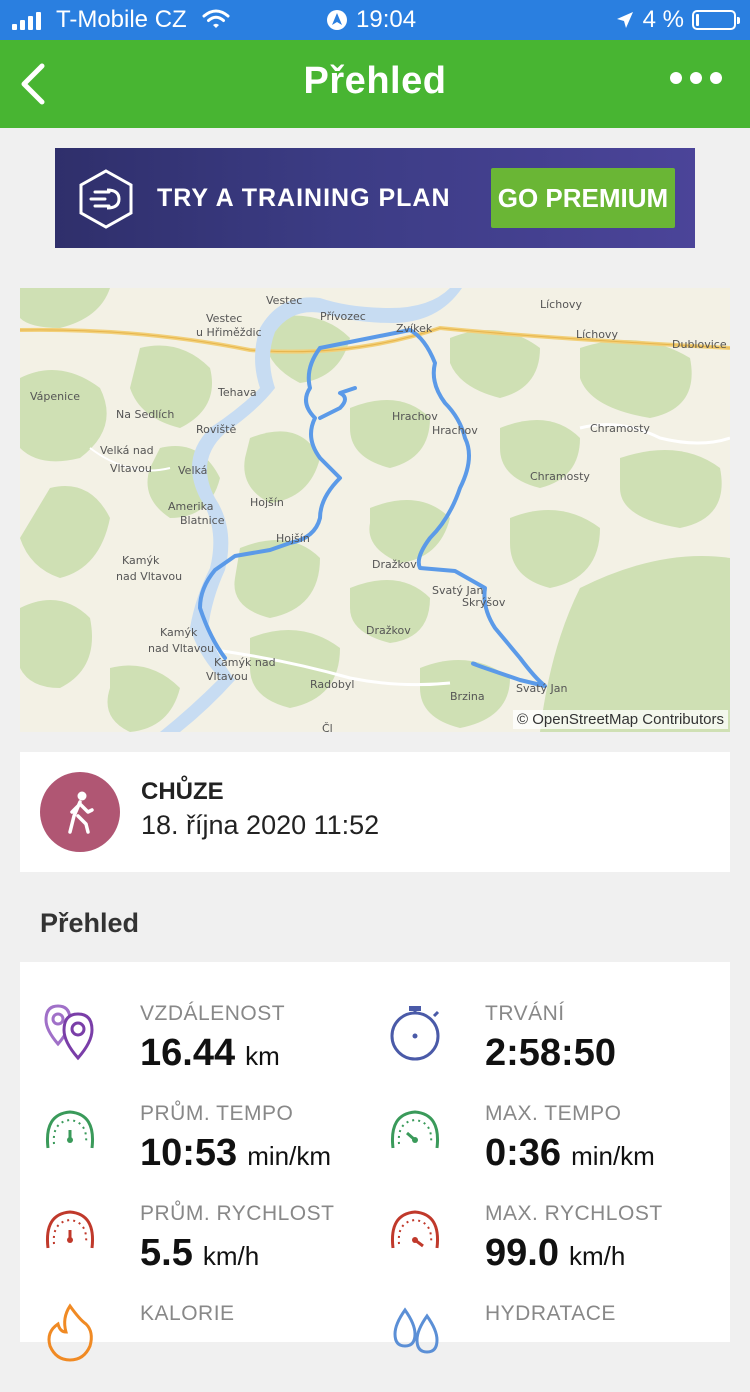 This screenshot has height=1392, width=750. I want to click on map-place-label: Brzina, so click(467, 696).